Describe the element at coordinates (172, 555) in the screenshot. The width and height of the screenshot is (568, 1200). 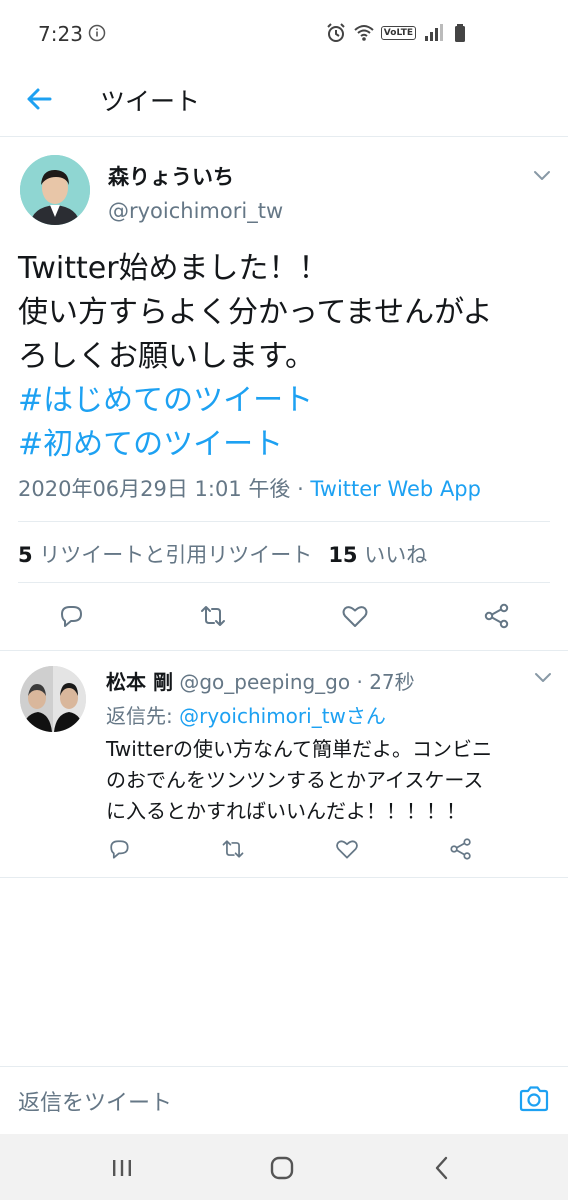
I see `retweet-label: リツイートと引用リツイート` at that location.